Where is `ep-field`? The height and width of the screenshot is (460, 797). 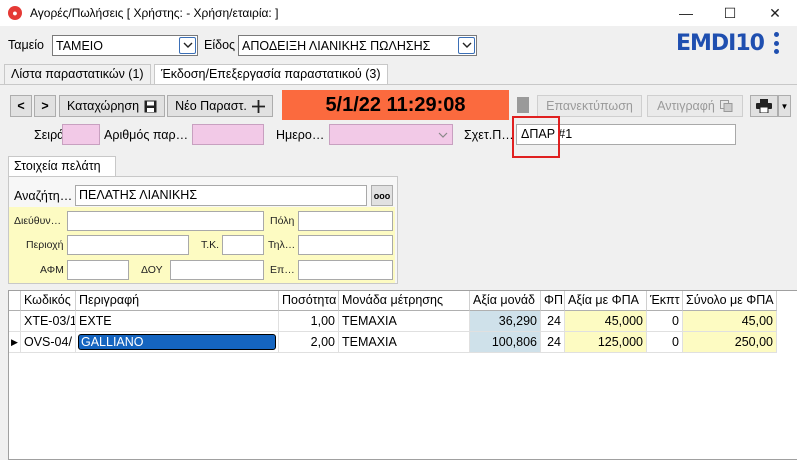 ep-field is located at coordinates (345, 270).